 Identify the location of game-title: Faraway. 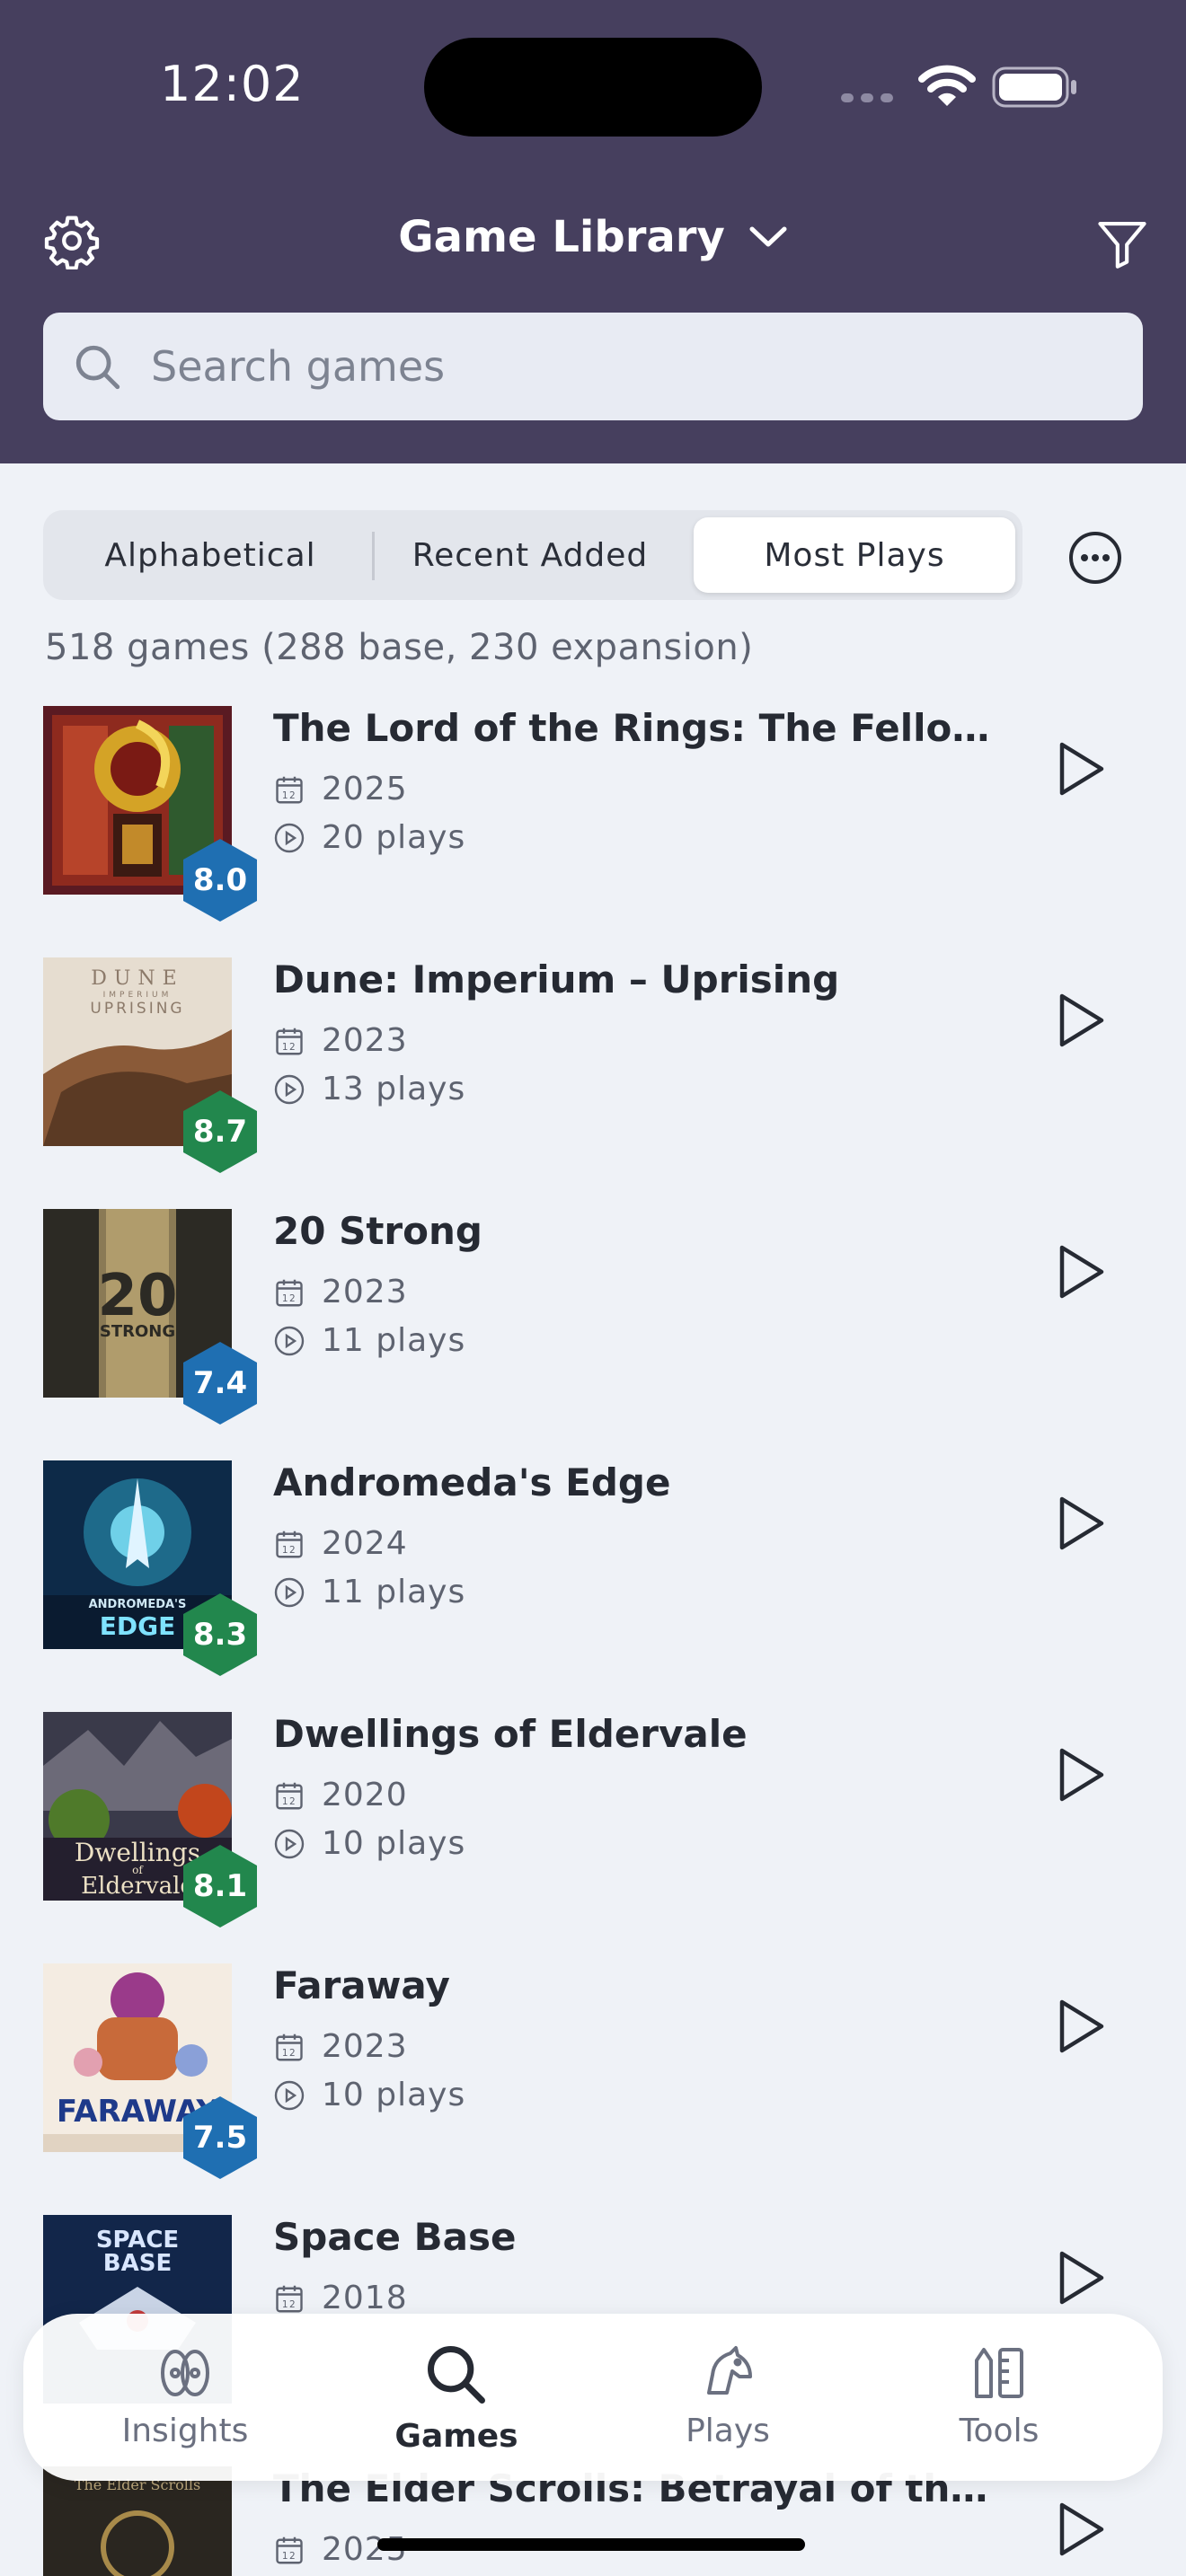
(361, 1985).